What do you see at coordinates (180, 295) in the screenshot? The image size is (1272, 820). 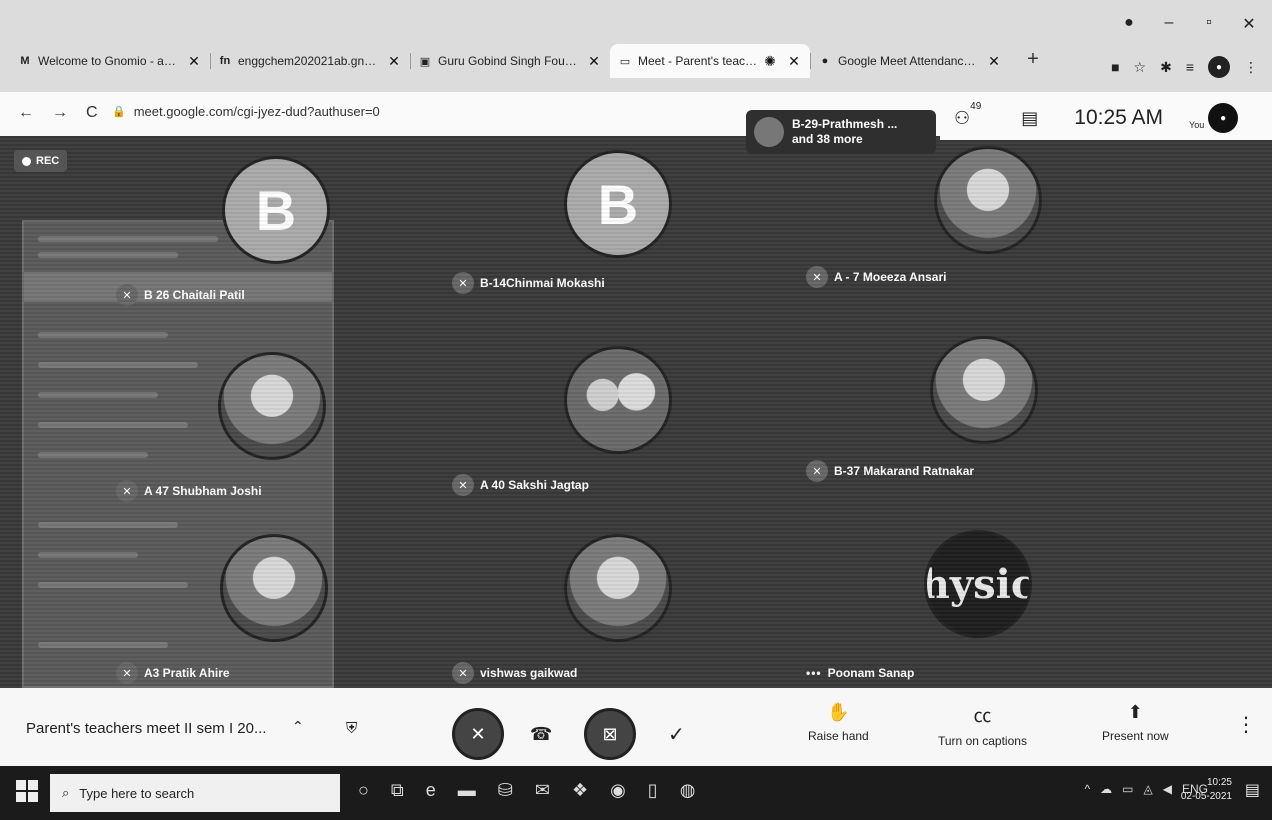 I see `participant-nameplate: ✕ B 26 Chaitali Patil` at bounding box center [180, 295].